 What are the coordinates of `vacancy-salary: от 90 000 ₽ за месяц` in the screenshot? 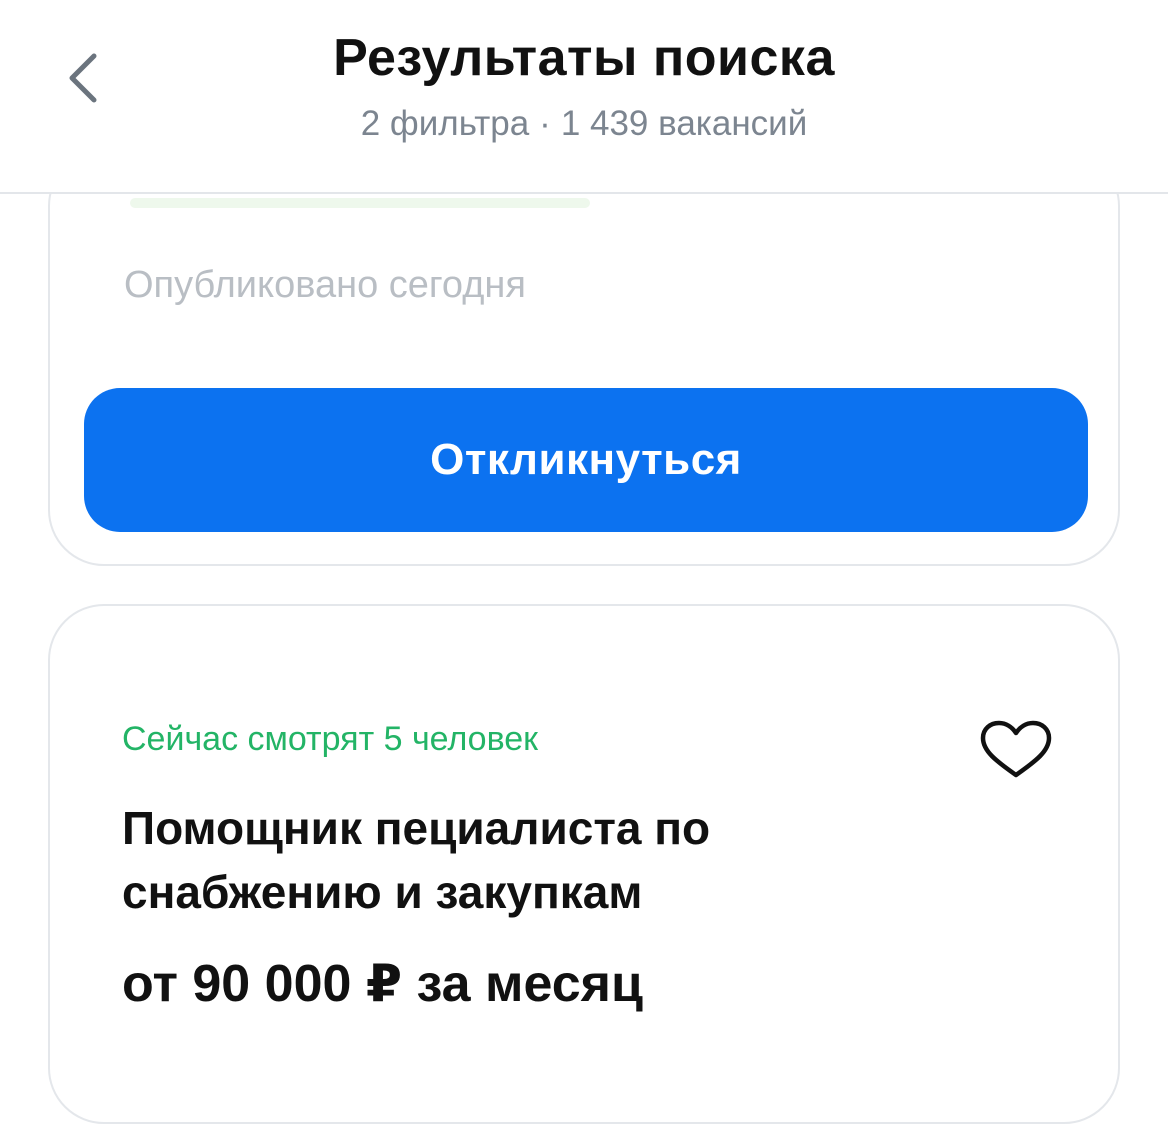 It's located at (382, 984).